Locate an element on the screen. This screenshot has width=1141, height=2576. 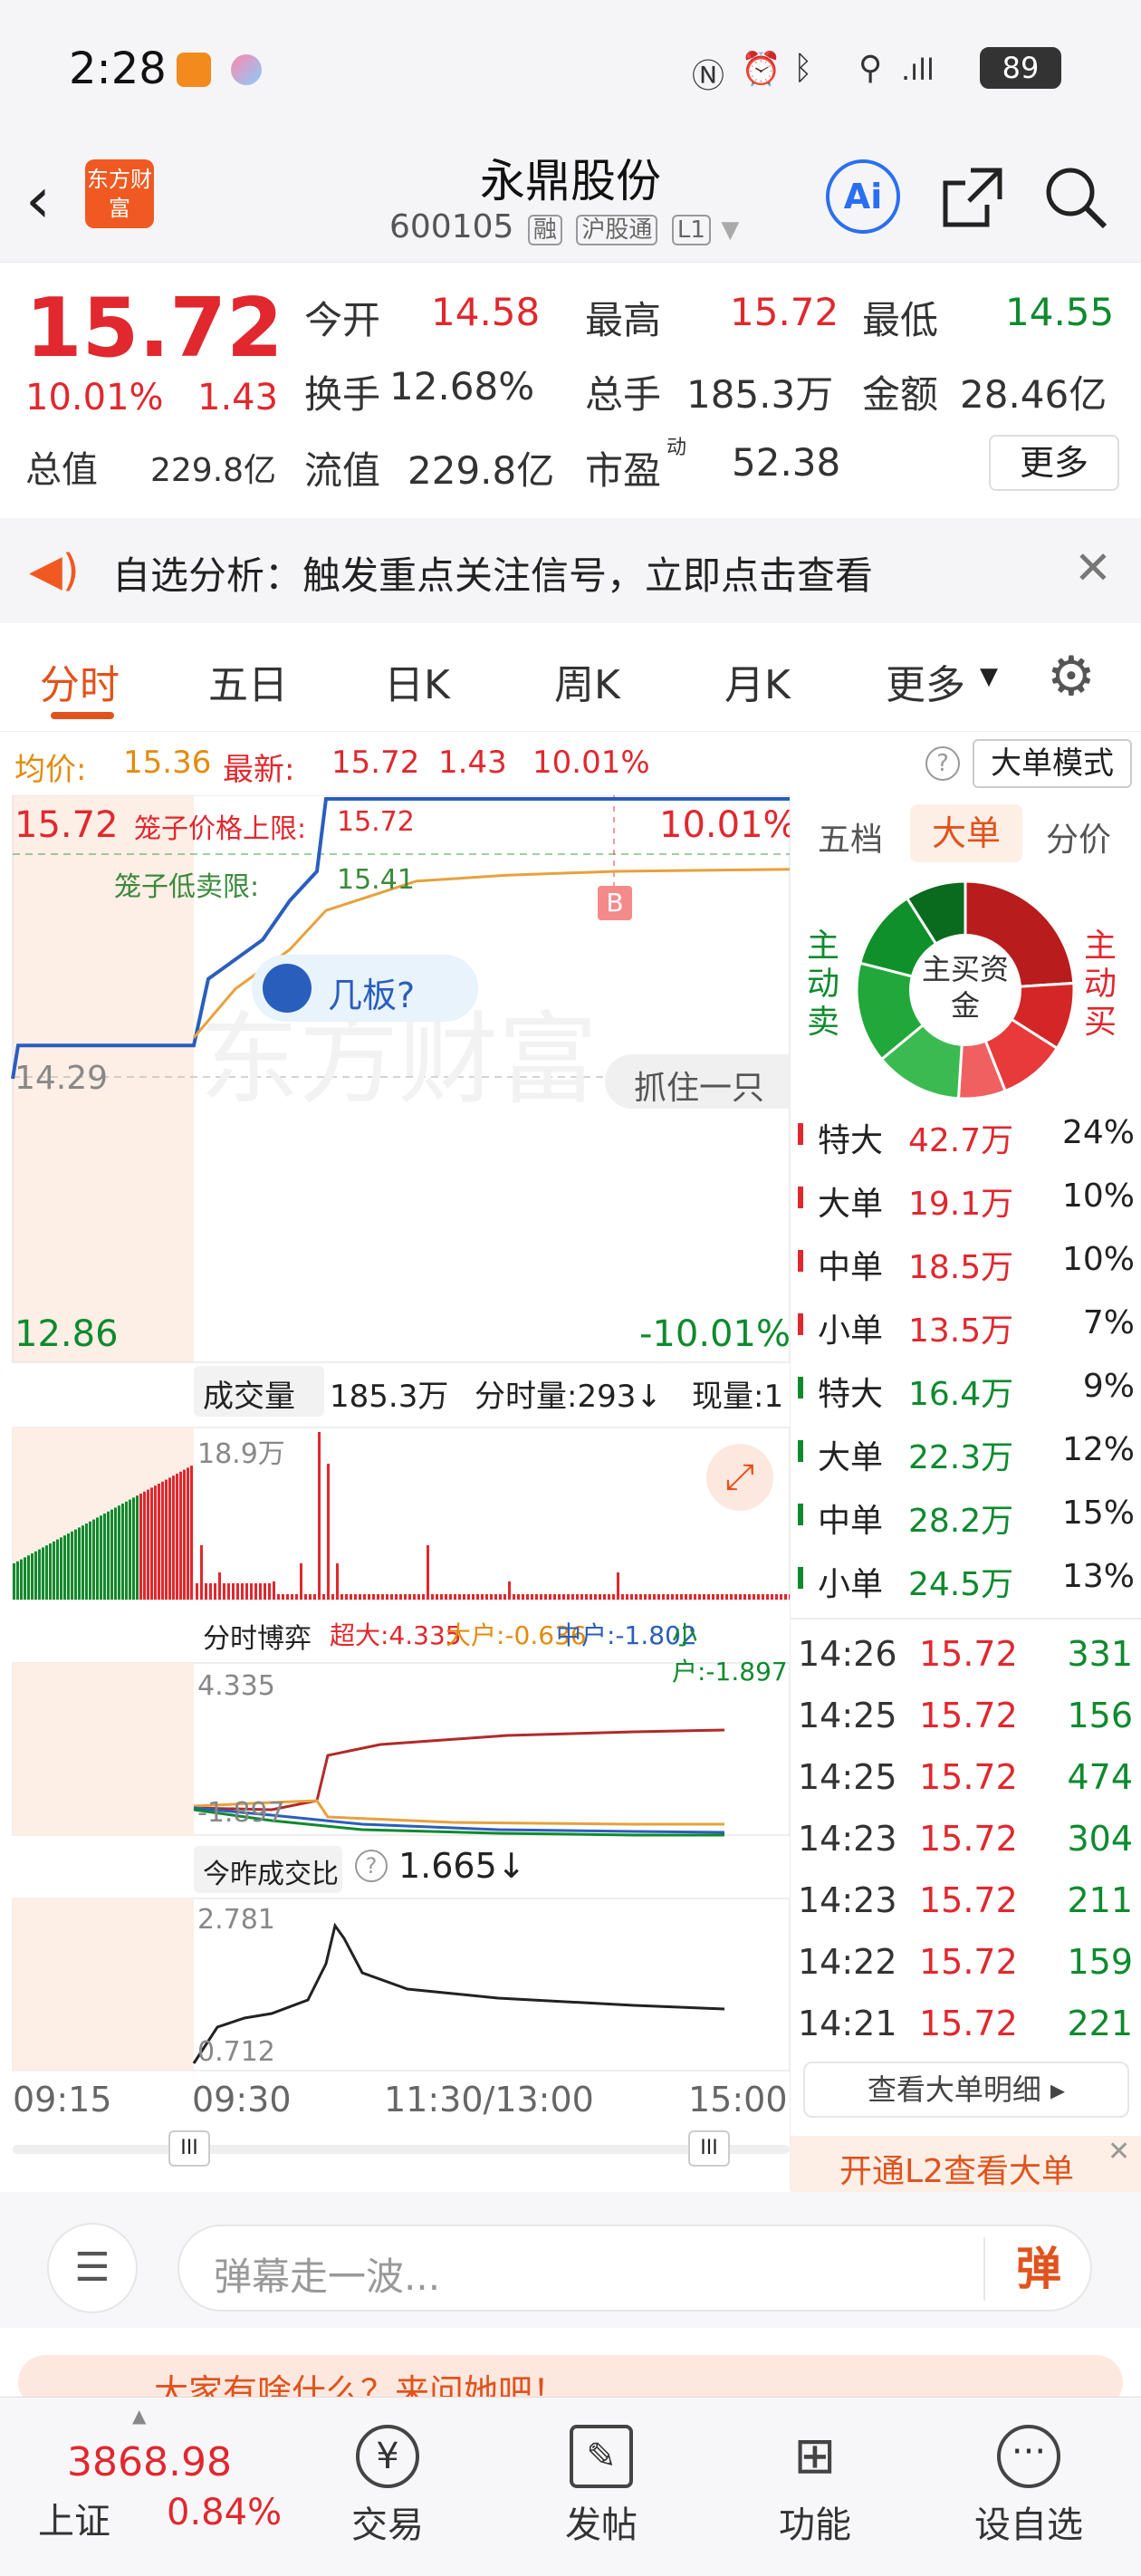
trade-time: 14:25 is located at coordinates (848, 1715).